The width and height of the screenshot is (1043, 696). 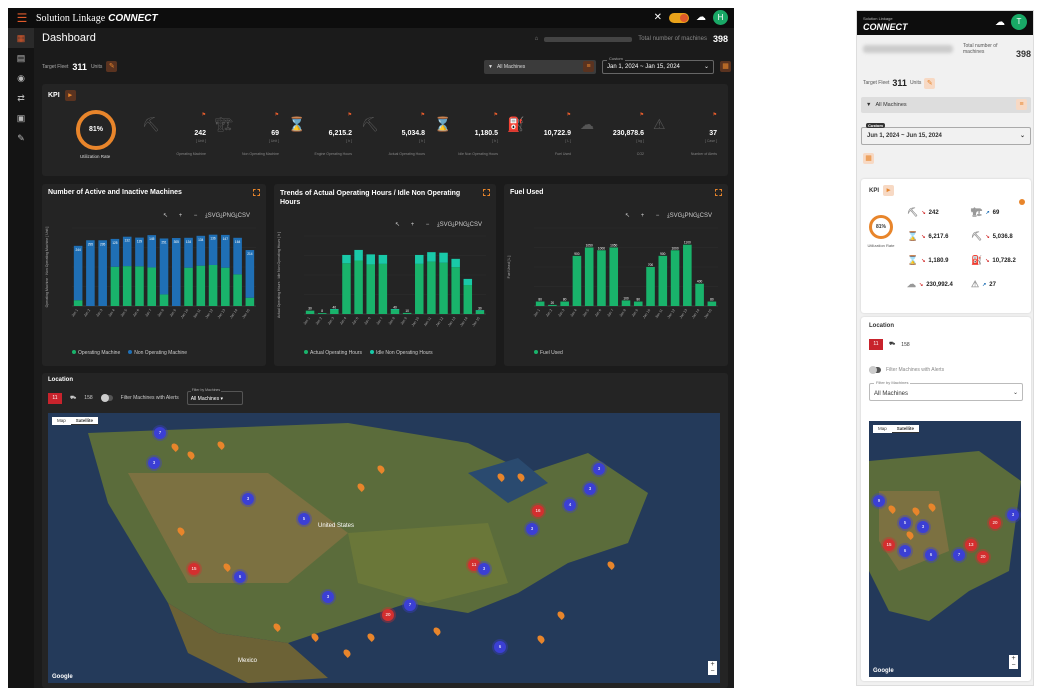 What do you see at coordinates (889, 190) in the screenshot?
I see `mobile-kpi-settings-button: ▸` at bounding box center [889, 190].